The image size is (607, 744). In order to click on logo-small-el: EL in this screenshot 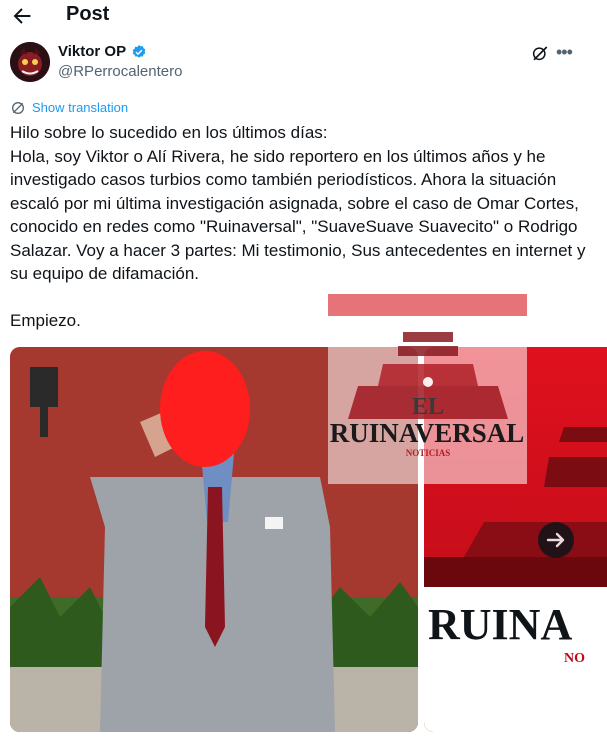, I will do `click(428, 407)`.